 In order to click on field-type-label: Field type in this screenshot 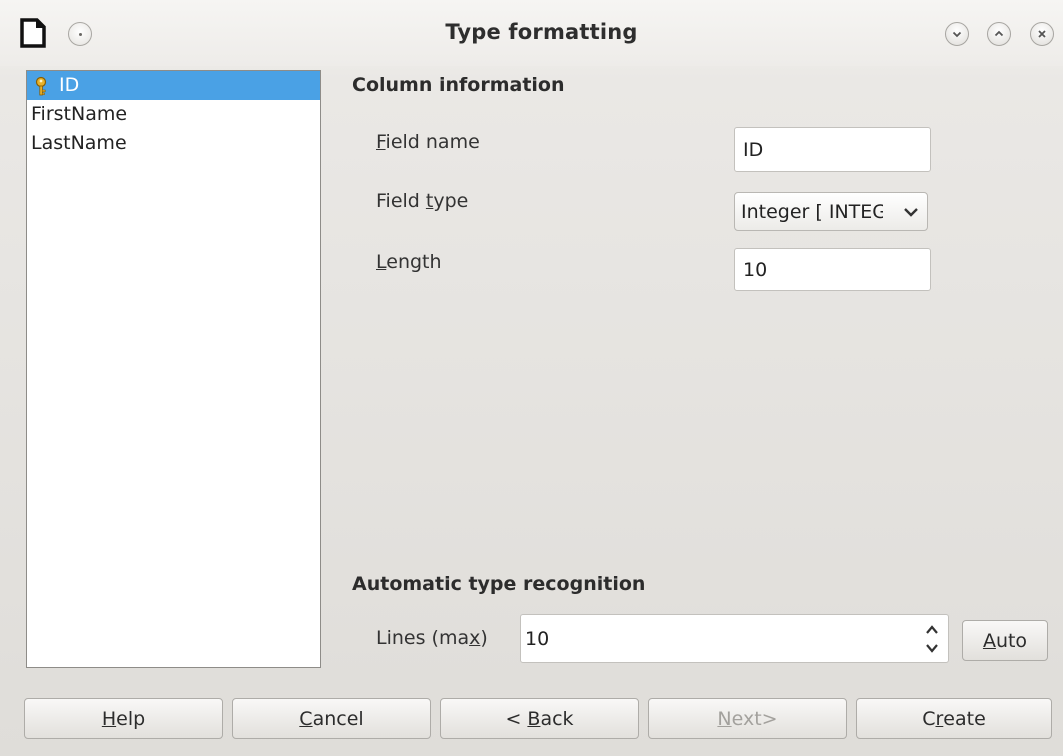, I will do `click(422, 201)`.